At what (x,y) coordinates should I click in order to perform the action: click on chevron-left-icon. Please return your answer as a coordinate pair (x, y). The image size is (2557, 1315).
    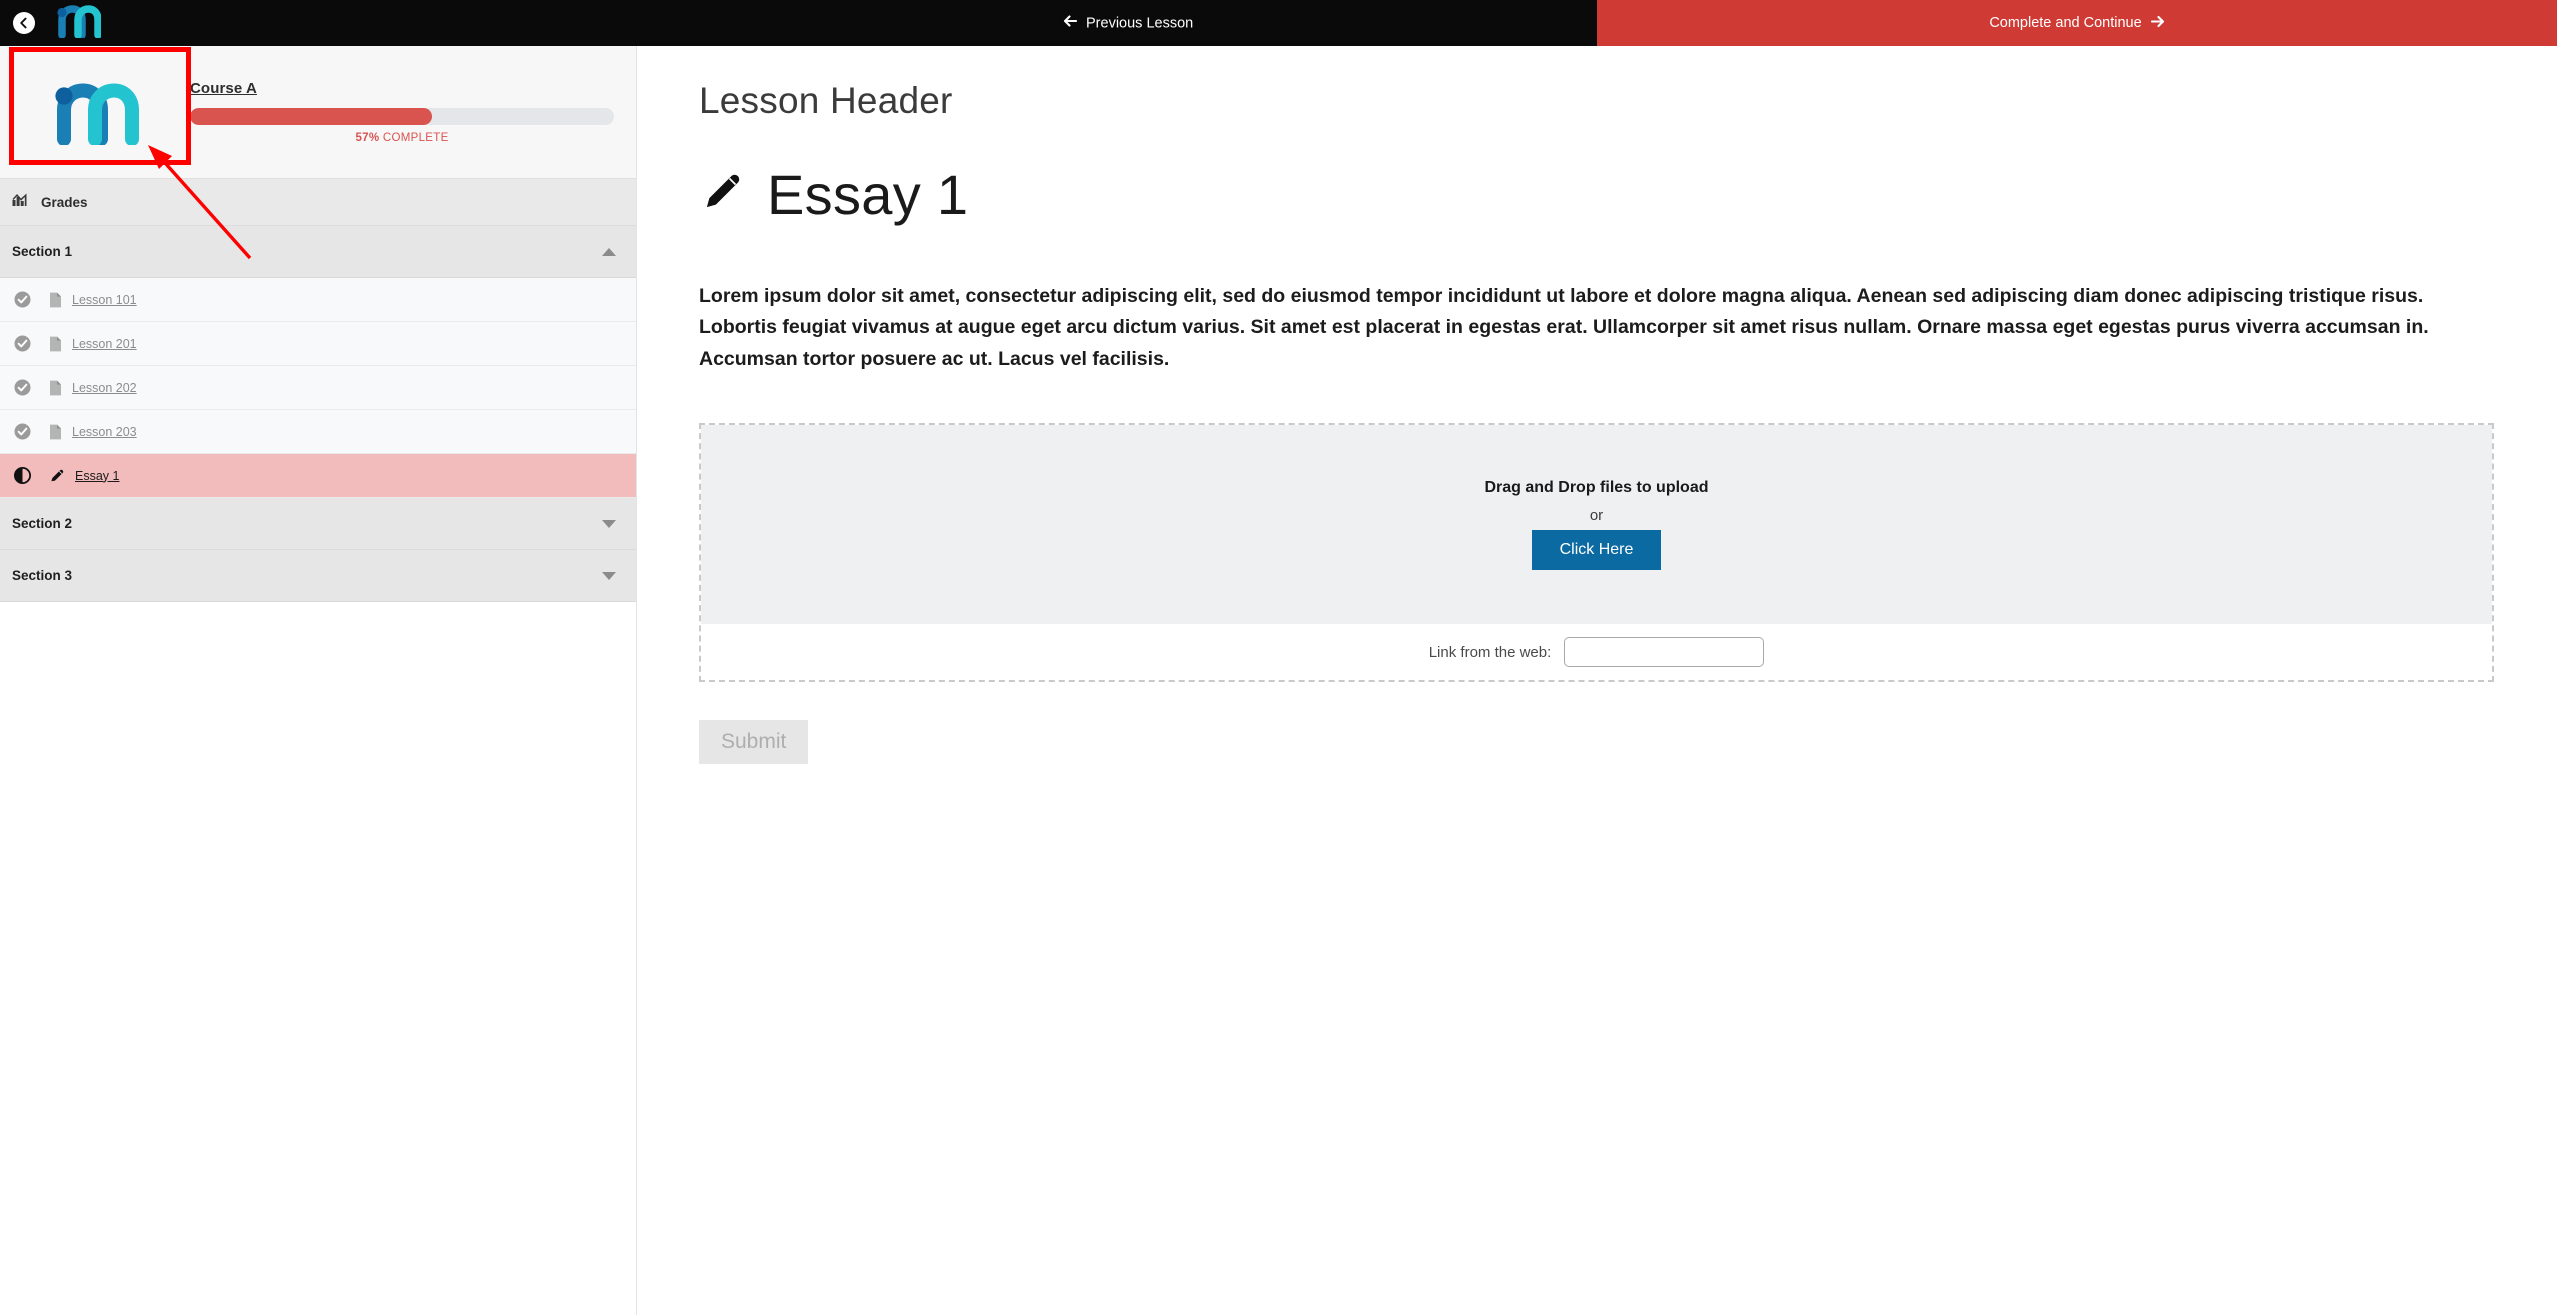
    Looking at the image, I should click on (24, 23).